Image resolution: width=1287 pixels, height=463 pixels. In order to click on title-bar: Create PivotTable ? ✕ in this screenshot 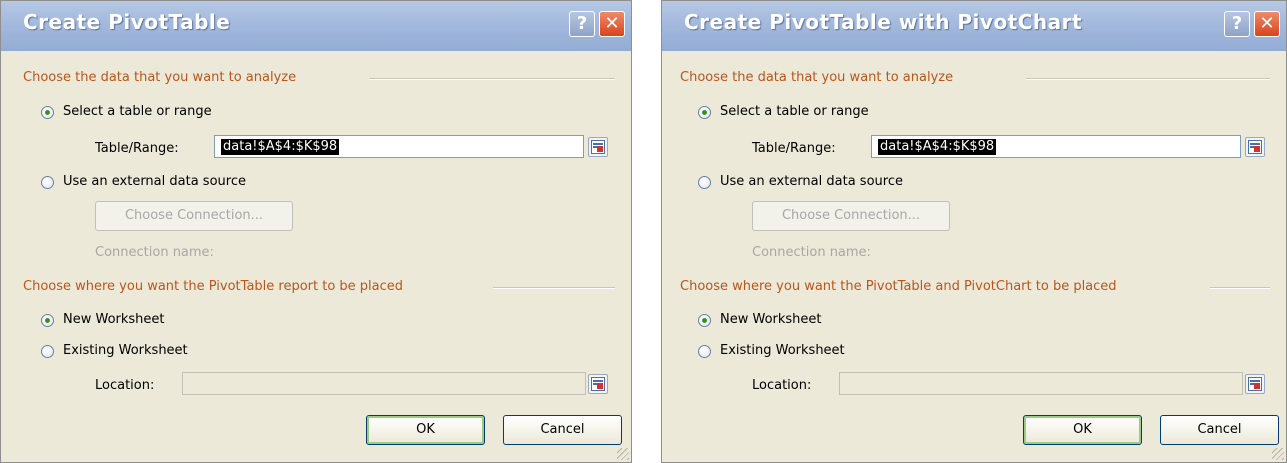, I will do `click(316, 26)`.